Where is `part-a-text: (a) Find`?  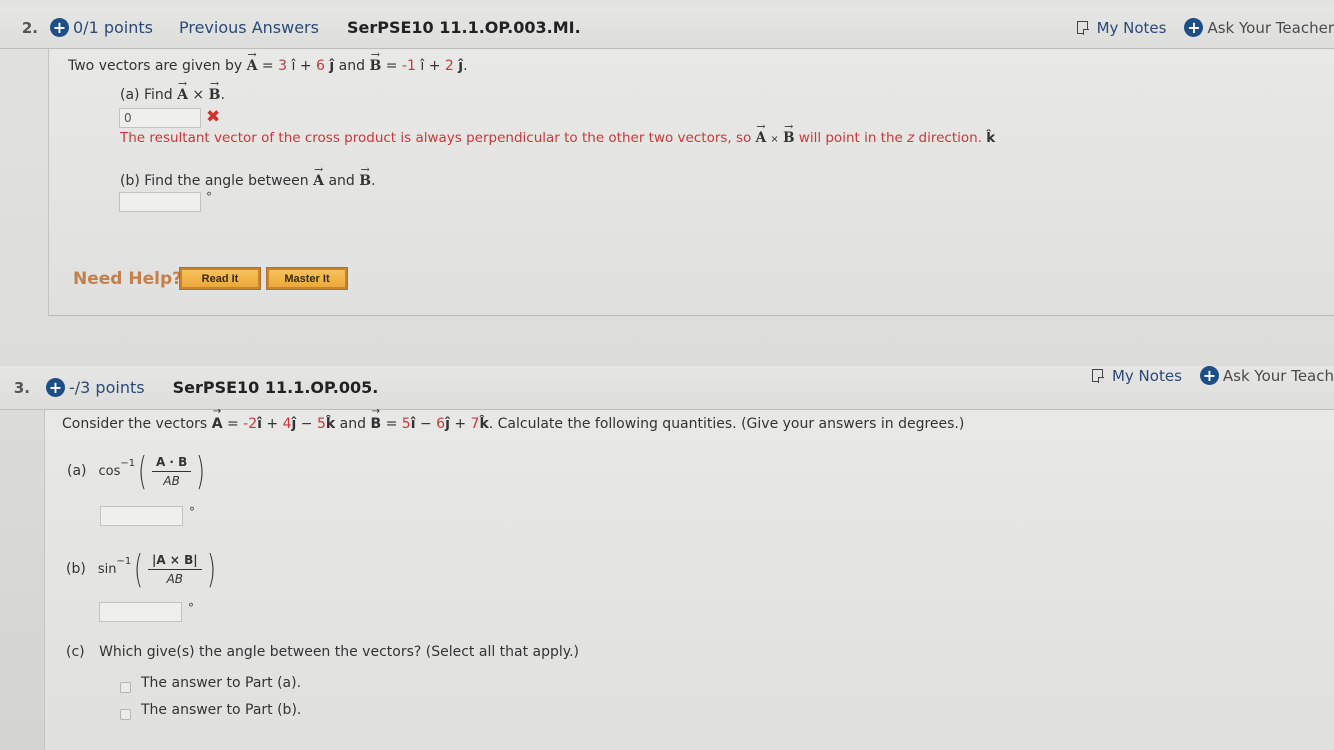
part-a-text: (a) Find is located at coordinates (146, 95).